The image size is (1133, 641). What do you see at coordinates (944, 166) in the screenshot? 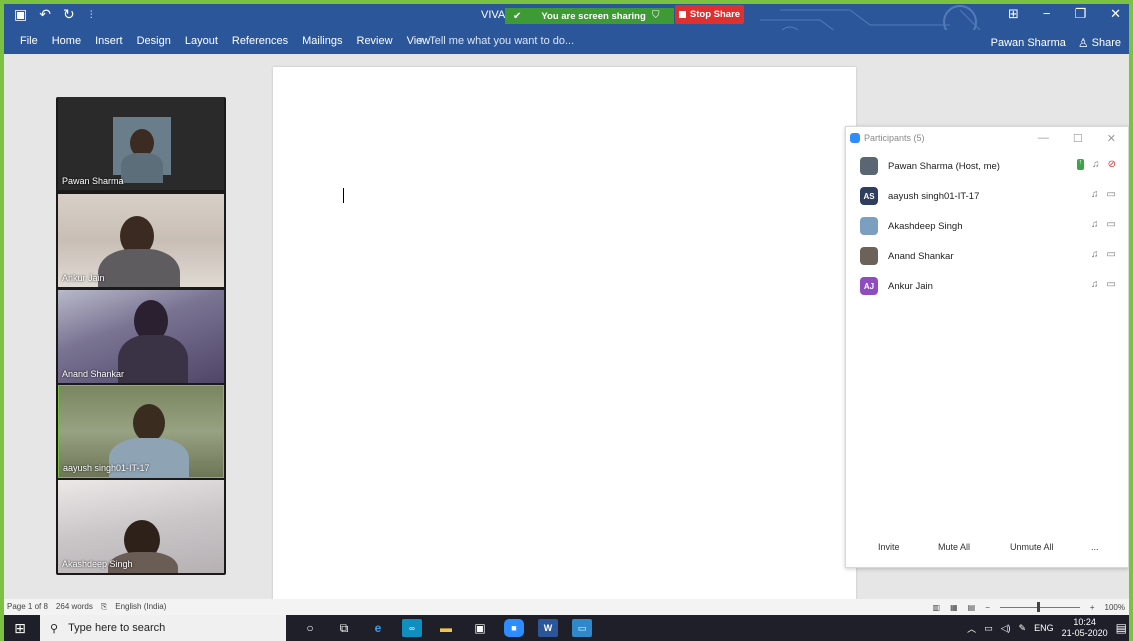
I see `participant-name: Pawan Sharma (Host, me)` at bounding box center [944, 166].